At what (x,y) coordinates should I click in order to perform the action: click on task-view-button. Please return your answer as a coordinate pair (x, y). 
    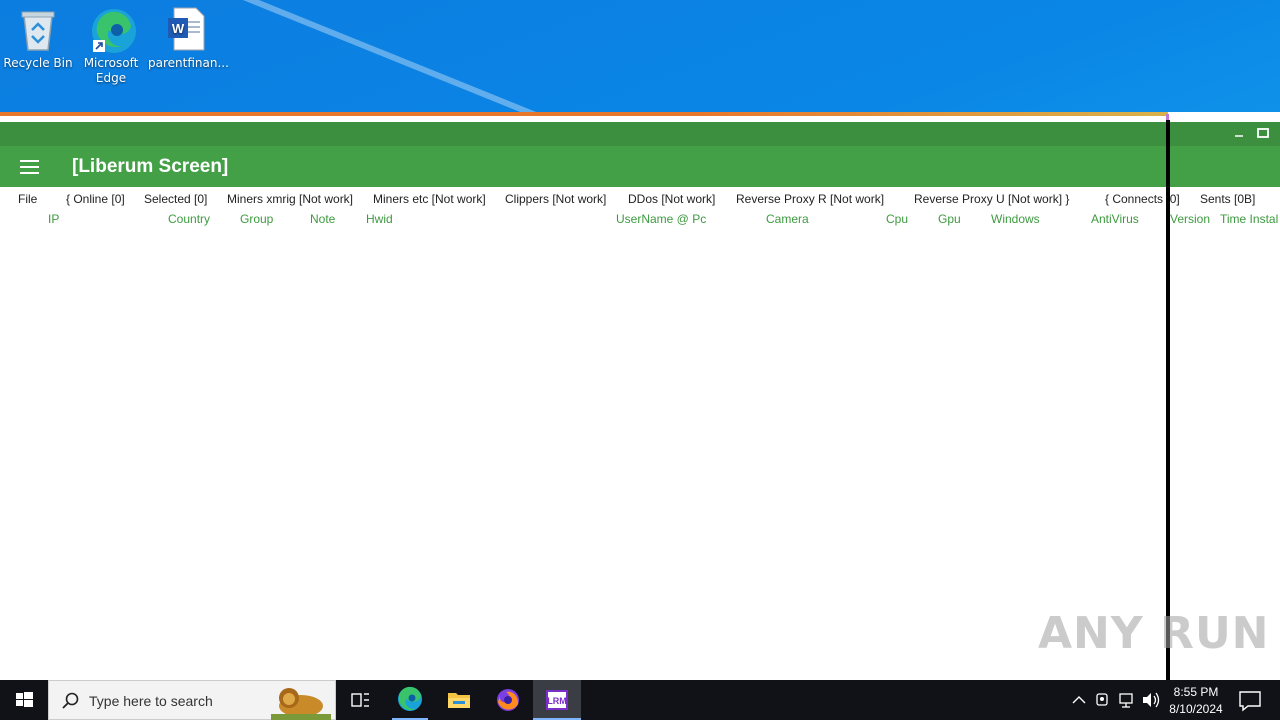
    Looking at the image, I should click on (360, 700).